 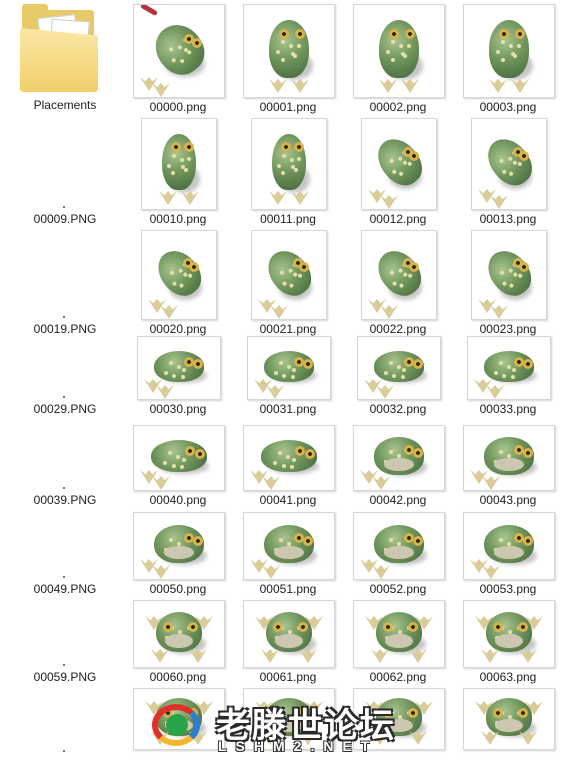 What do you see at coordinates (59, 48) in the screenshot?
I see `folder-placements` at bounding box center [59, 48].